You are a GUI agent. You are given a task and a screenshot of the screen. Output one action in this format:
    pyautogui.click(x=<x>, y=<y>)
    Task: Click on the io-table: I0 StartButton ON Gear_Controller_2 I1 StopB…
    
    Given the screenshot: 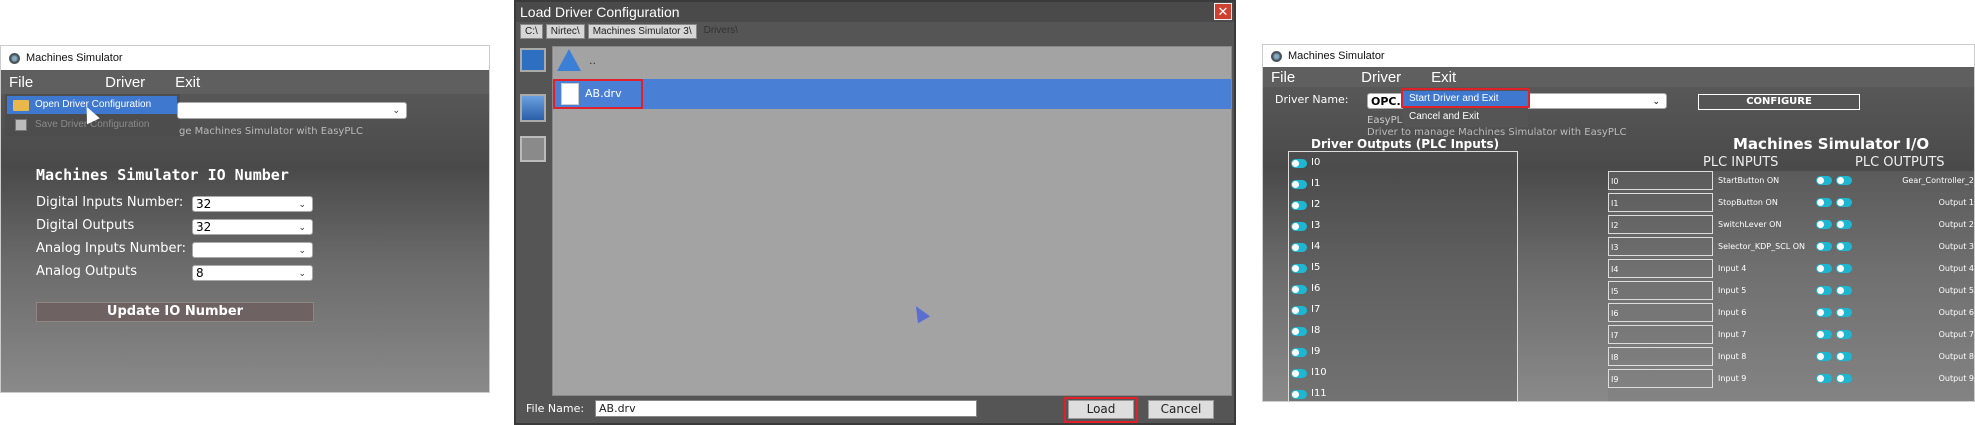 What is the action you would take?
    pyautogui.click(x=1791, y=286)
    